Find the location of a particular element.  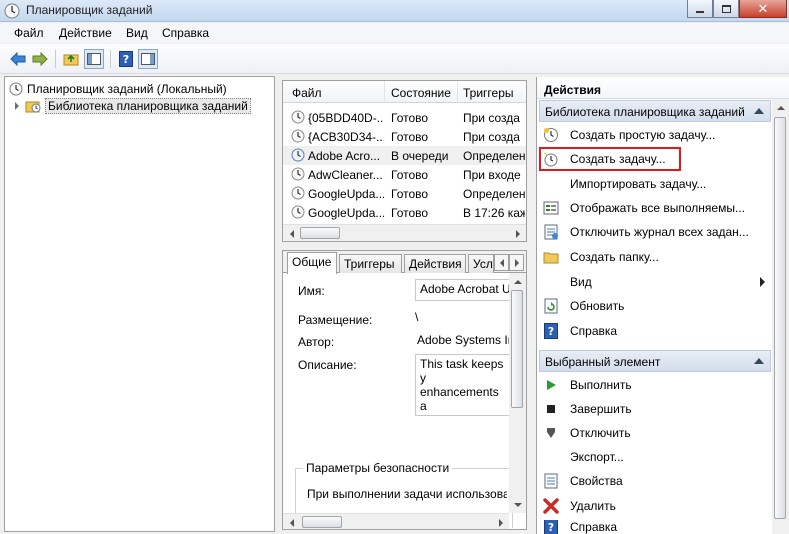

maximize-button is located at coordinates (726, 9).